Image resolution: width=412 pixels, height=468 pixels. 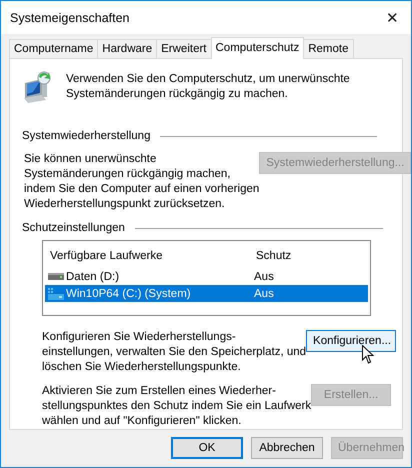 I want to click on window-title: Systemeigenschaften, so click(x=70, y=17).